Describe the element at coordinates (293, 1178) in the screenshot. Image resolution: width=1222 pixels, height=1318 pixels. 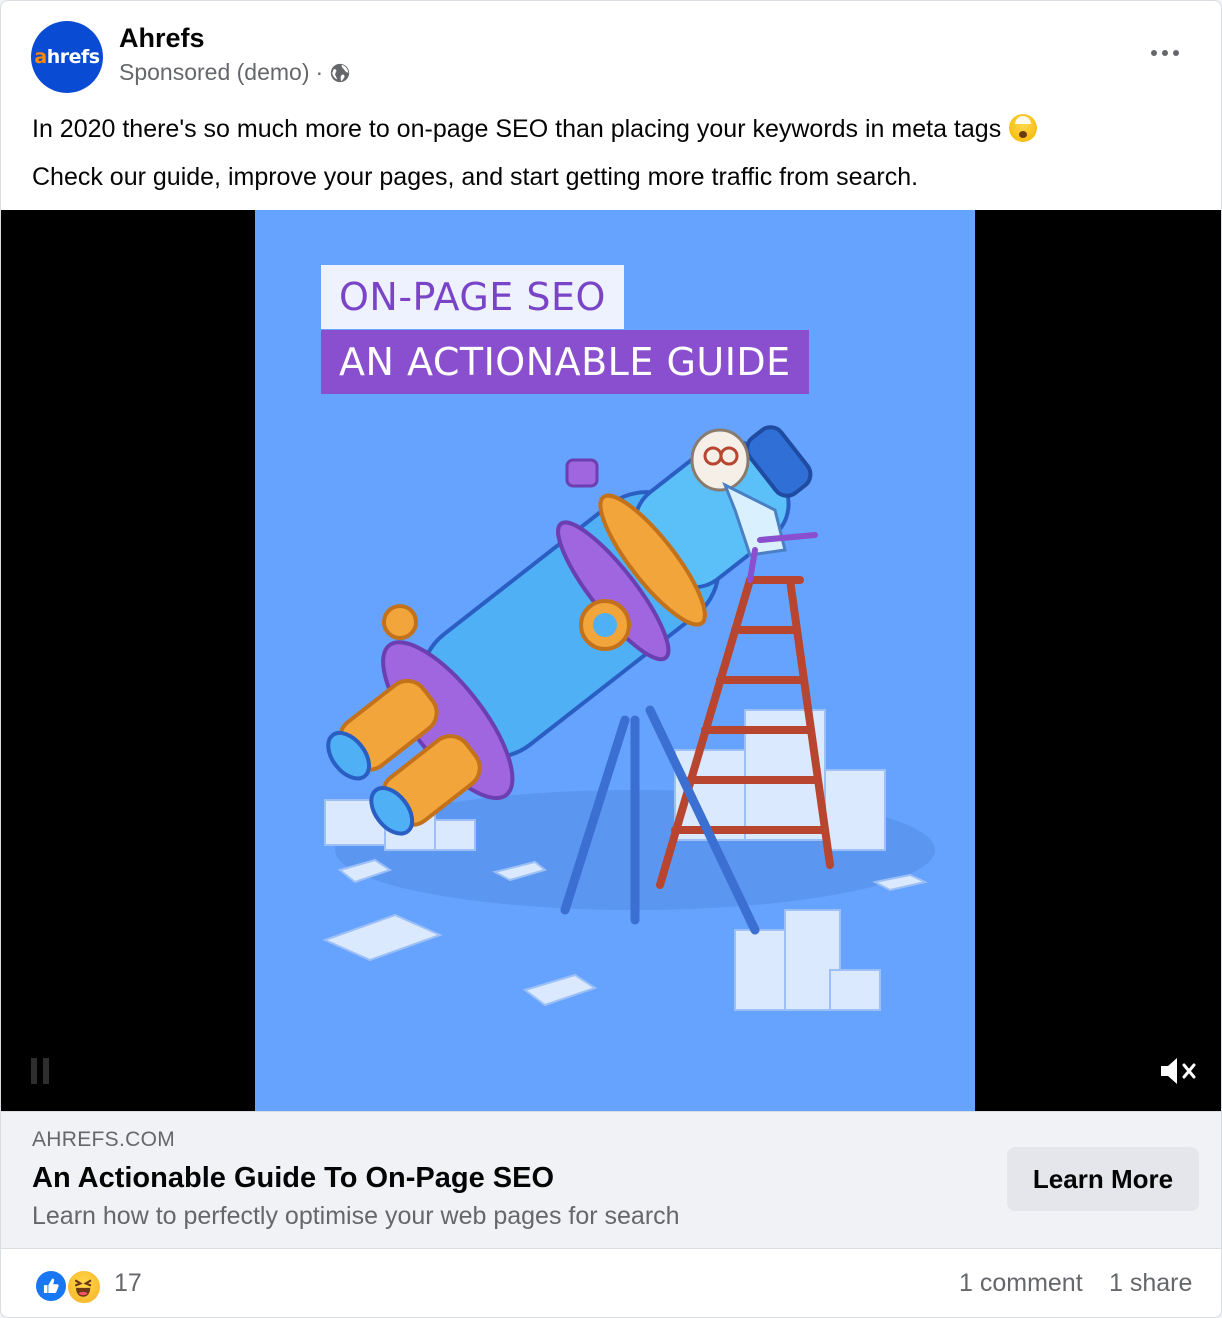
I see `link-title: An Actionable Guide To On-Page SEO` at that location.